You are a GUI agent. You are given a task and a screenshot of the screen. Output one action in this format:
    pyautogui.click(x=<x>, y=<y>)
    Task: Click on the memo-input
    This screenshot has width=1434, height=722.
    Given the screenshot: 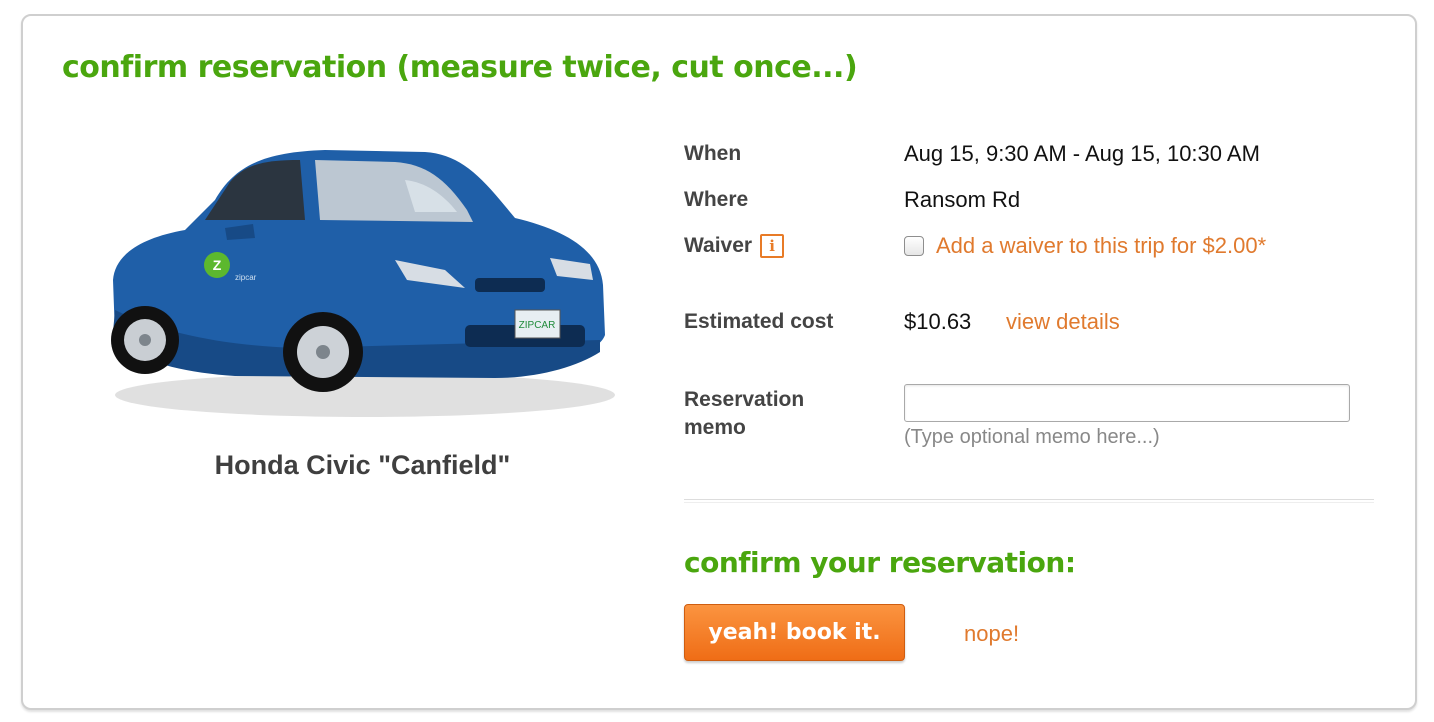 What is the action you would take?
    pyautogui.click(x=1127, y=403)
    